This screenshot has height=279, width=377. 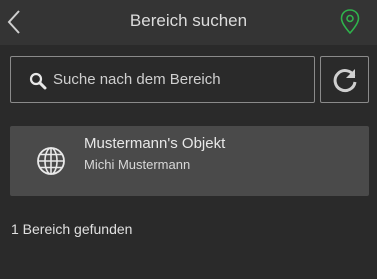 What do you see at coordinates (137, 164) in the screenshot?
I see `result-owner: Michi Mustermann` at bounding box center [137, 164].